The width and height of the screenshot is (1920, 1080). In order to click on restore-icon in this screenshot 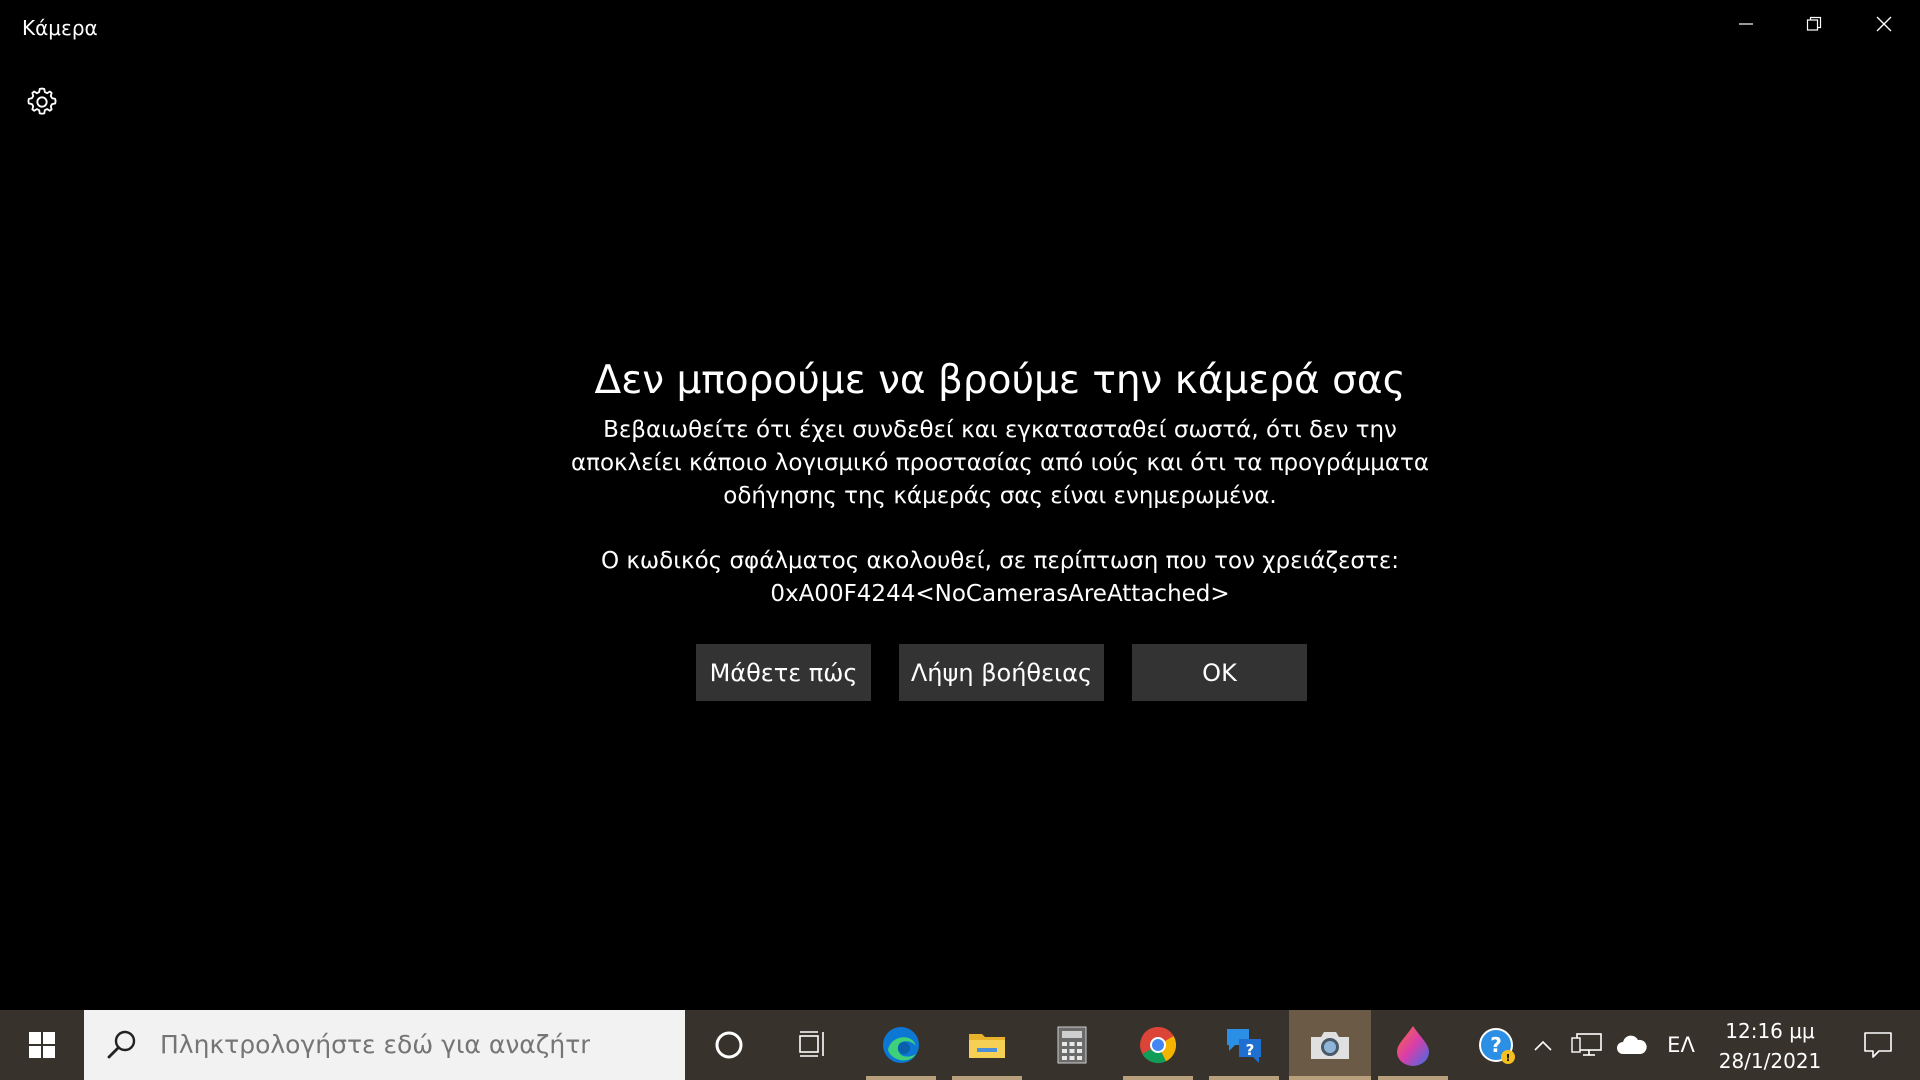, I will do `click(1814, 23)`.